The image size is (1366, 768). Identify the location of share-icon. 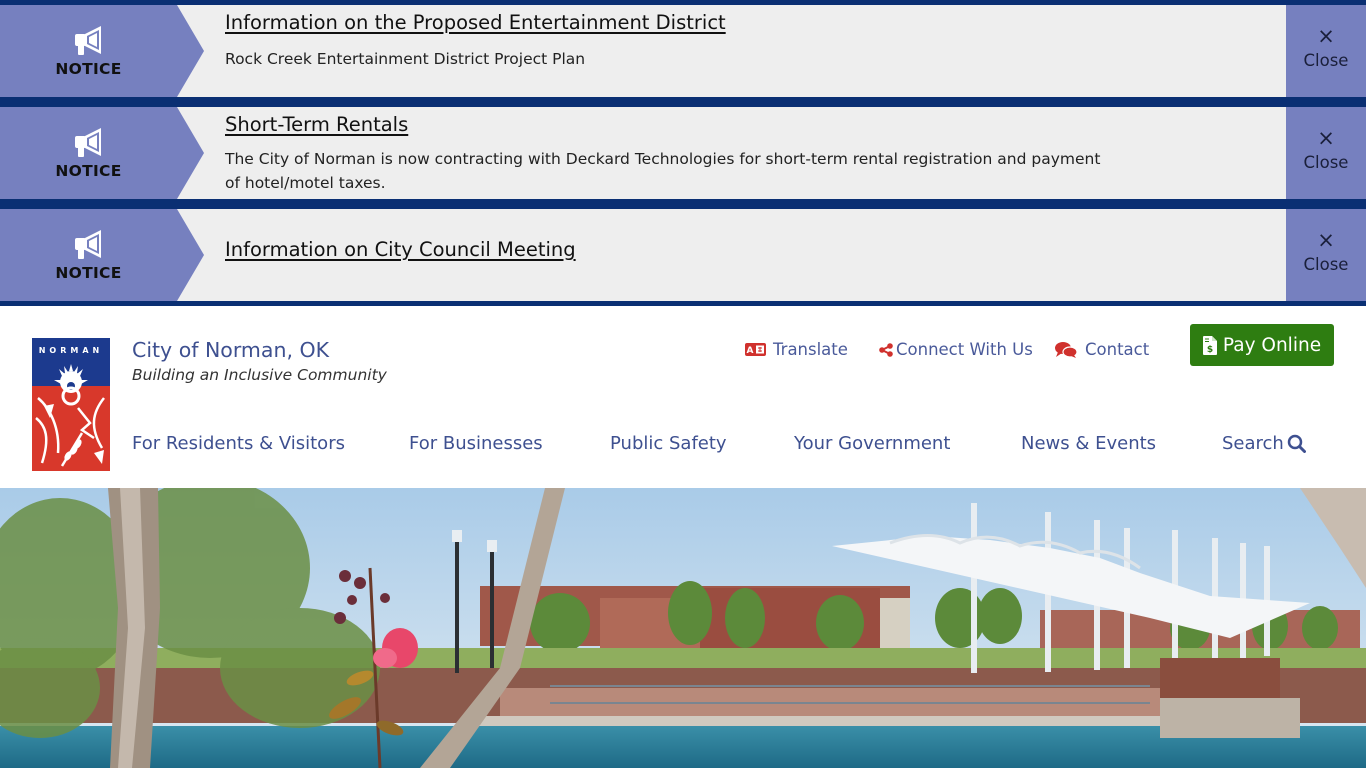
(886, 349).